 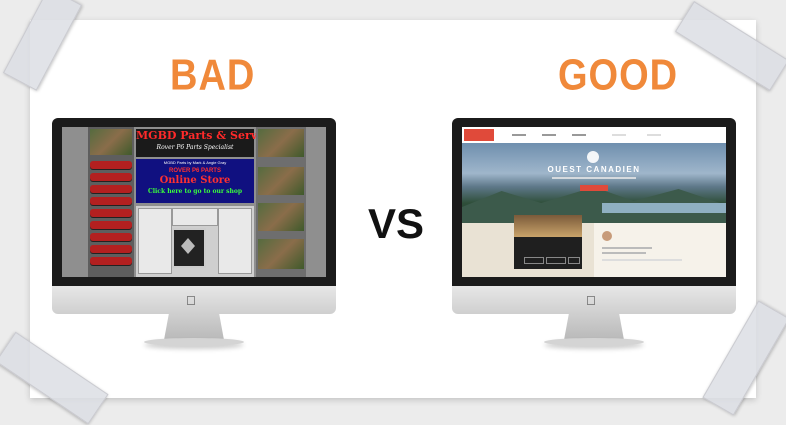 What do you see at coordinates (479, 135) in the screenshot?
I see `good-site-logo` at bounding box center [479, 135].